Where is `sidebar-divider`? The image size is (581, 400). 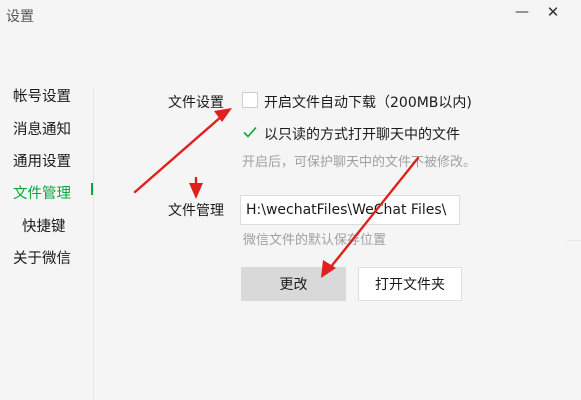
sidebar-divider is located at coordinates (93, 244).